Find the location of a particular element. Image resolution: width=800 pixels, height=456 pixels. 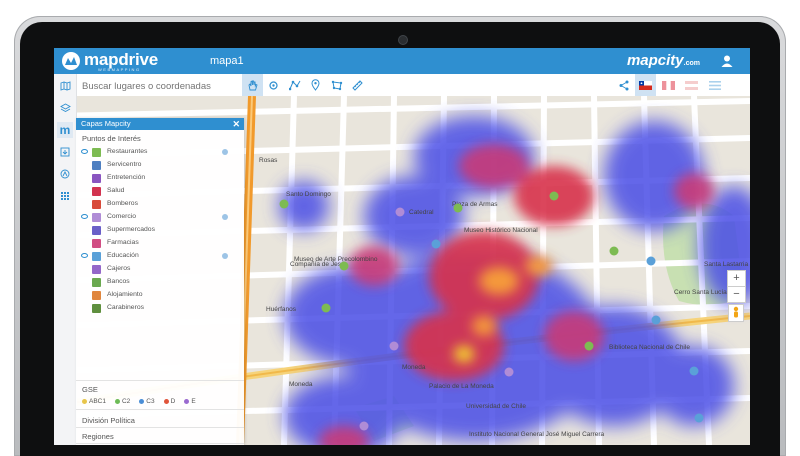

pin-tool-button is located at coordinates (315, 85).